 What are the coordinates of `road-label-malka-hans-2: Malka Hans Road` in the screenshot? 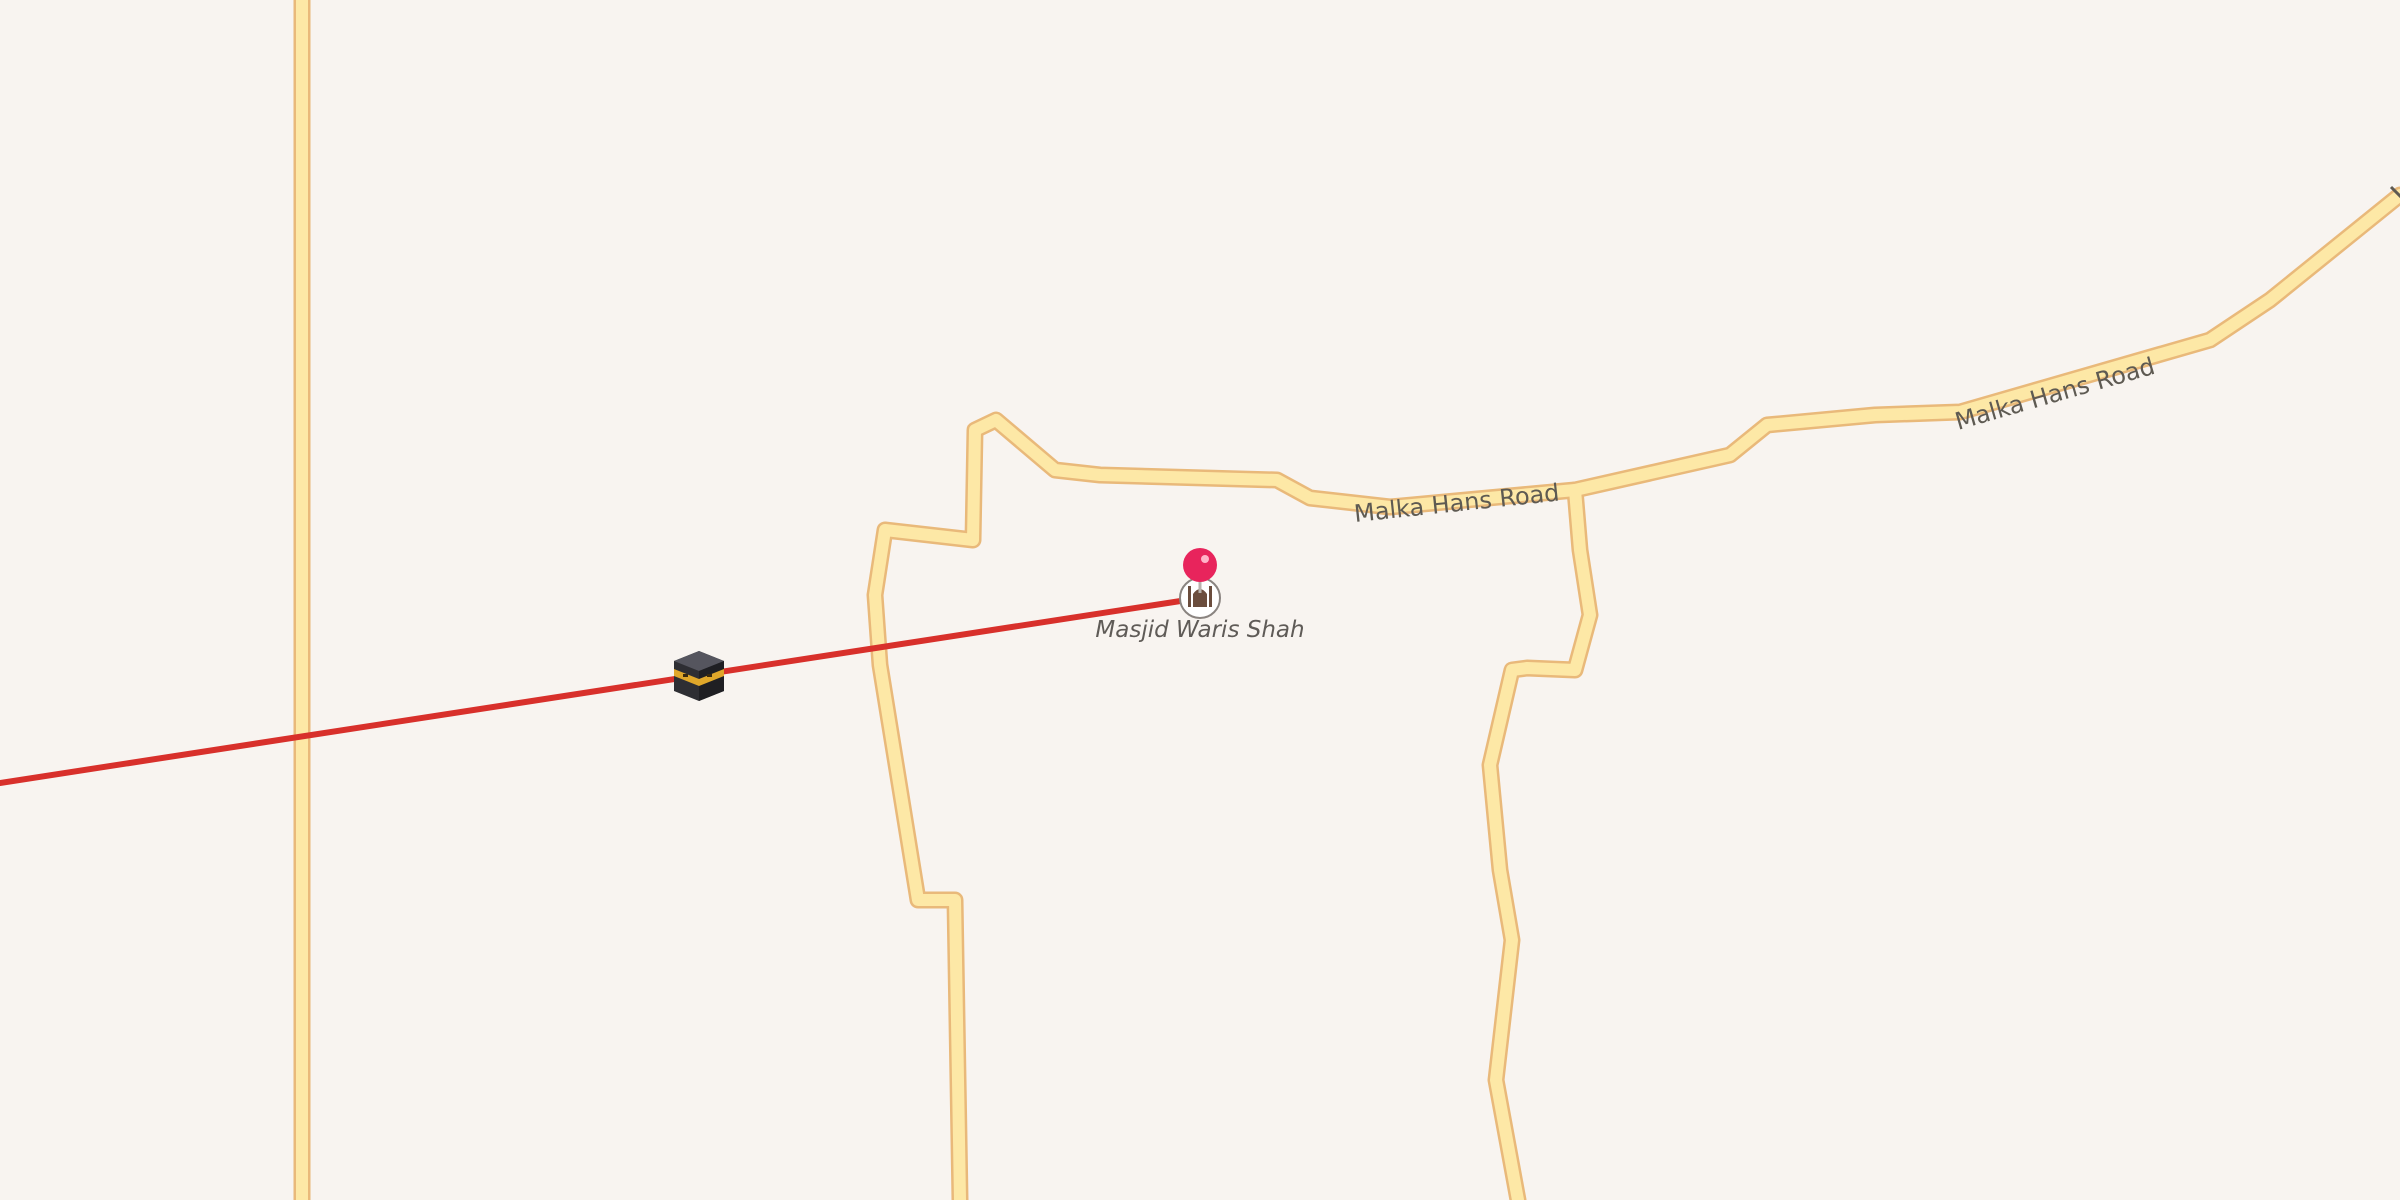 It's located at (2055, 394).